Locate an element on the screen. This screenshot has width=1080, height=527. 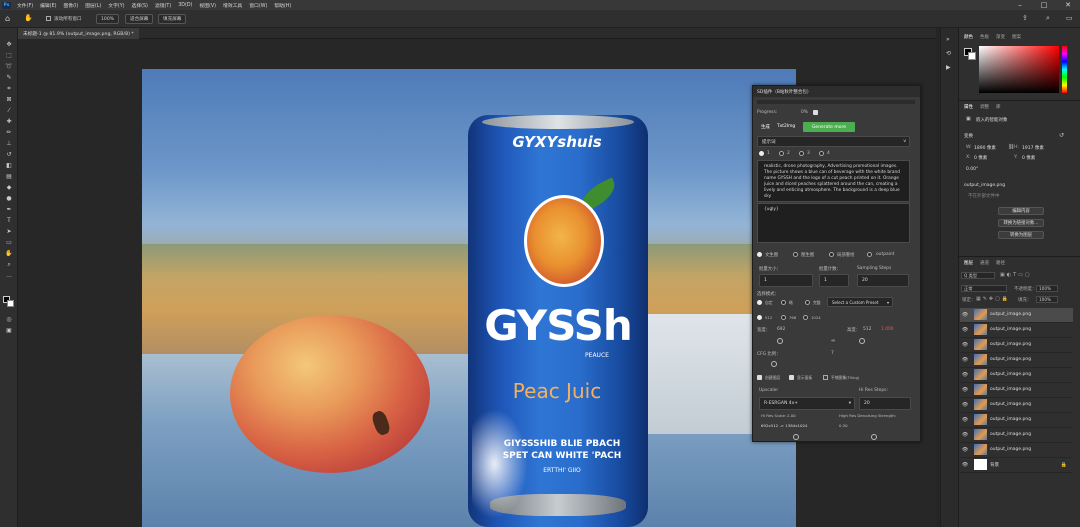
layer-kind-filter: Q 类型 is located at coordinates (978, 275).